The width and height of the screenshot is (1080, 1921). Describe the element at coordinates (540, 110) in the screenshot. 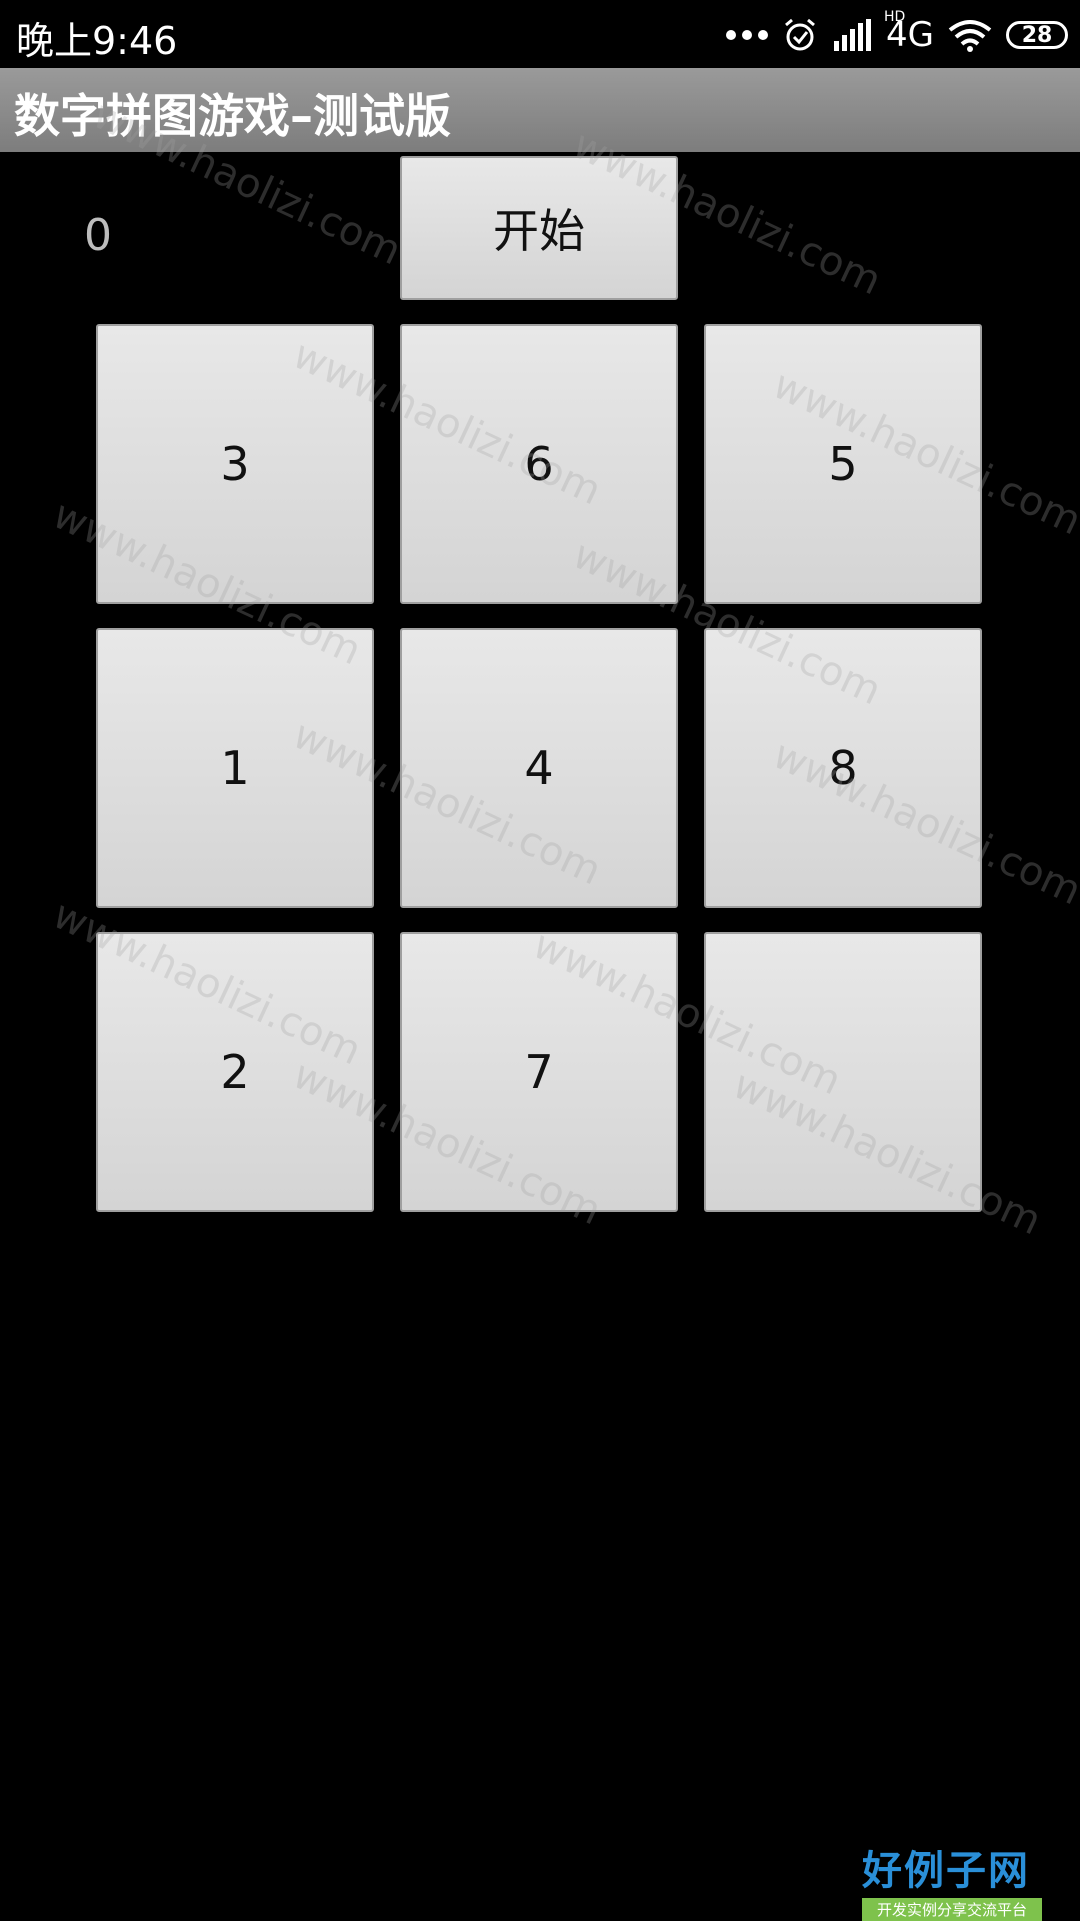

I see `app-title-bar: 数字拼图游戏–测试版` at that location.